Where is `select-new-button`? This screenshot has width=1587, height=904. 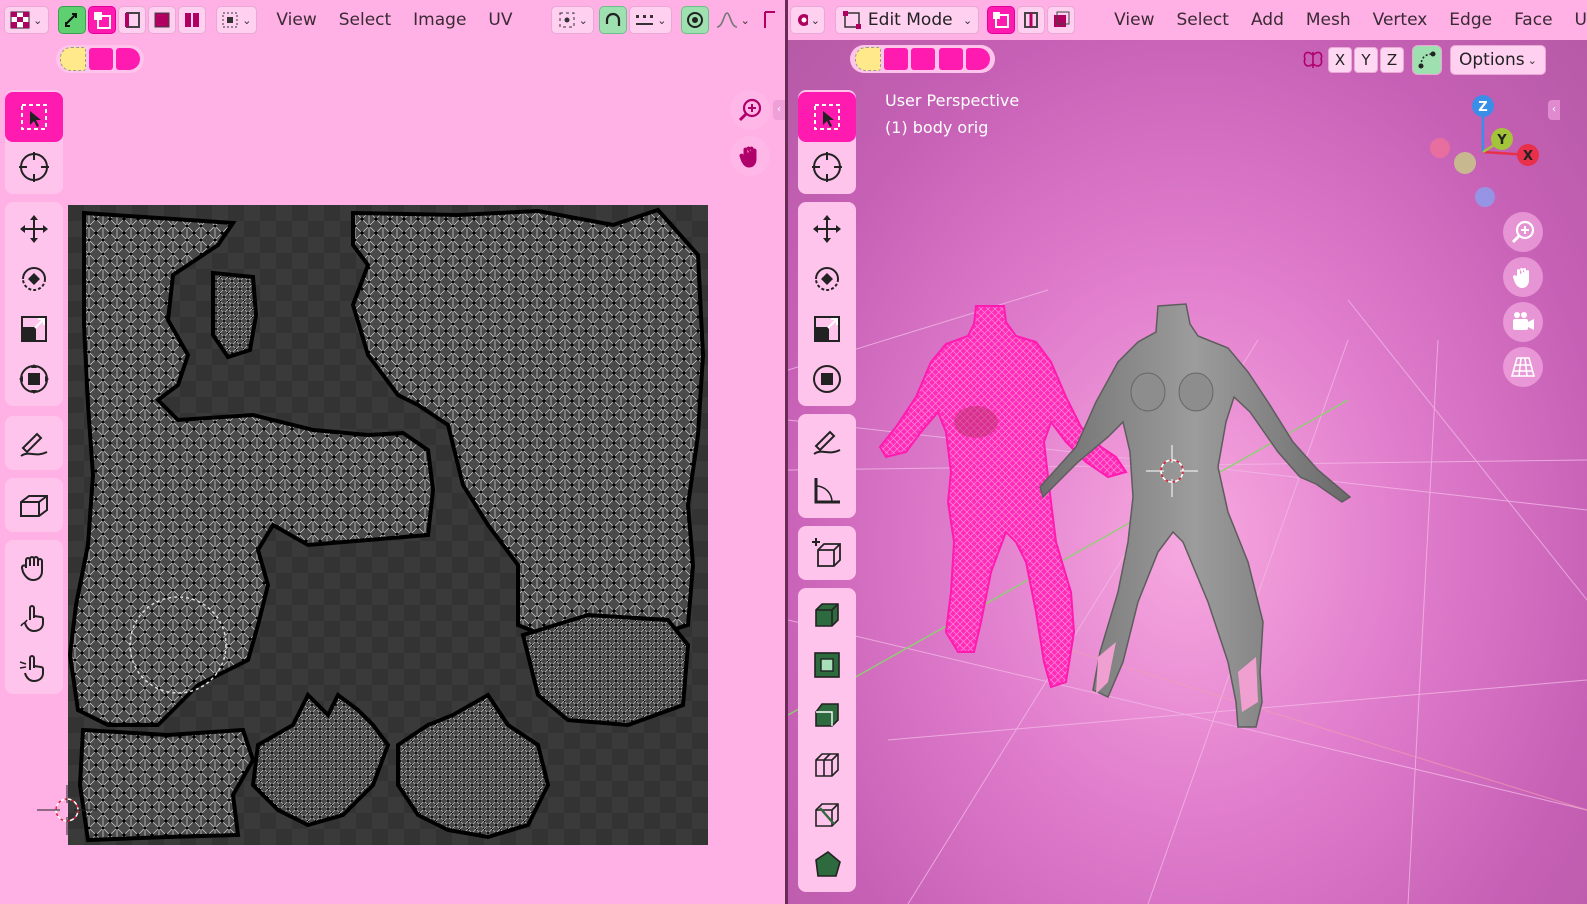
select-new-button is located at coordinates (73, 59).